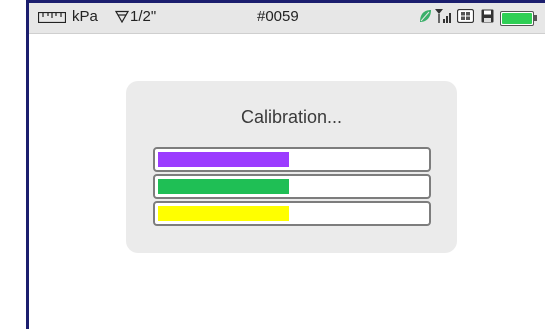 The image size is (545, 329). I want to click on progress-fill-yellow, so click(223, 213).